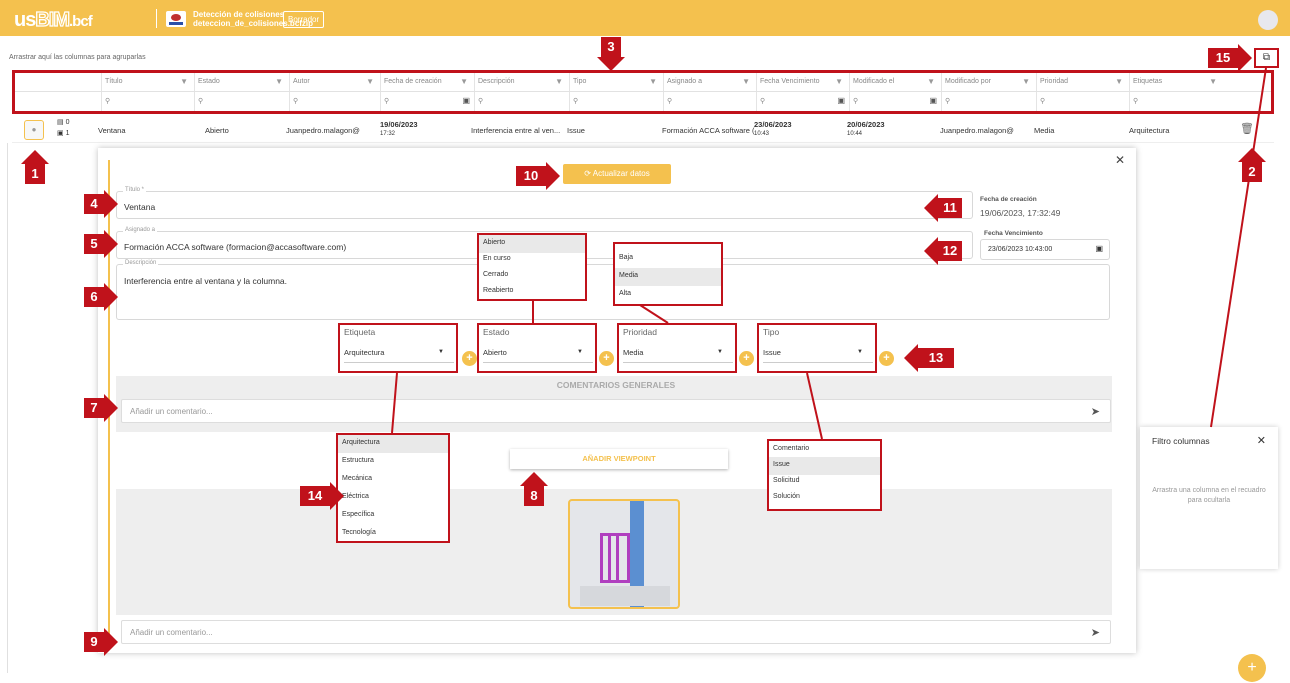 This screenshot has width=1290, height=683. I want to click on callout-number: 10, so click(531, 176).